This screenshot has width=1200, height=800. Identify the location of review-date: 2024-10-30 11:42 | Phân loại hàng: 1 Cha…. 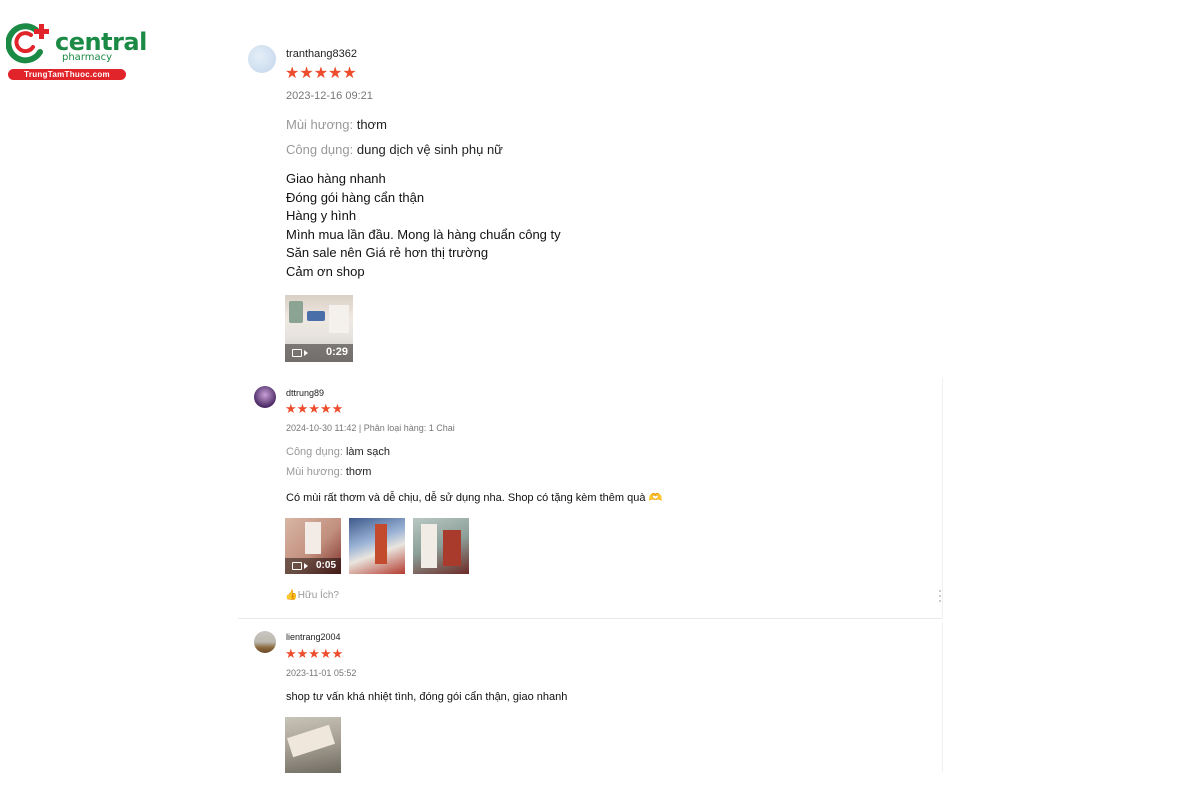
(370, 428).